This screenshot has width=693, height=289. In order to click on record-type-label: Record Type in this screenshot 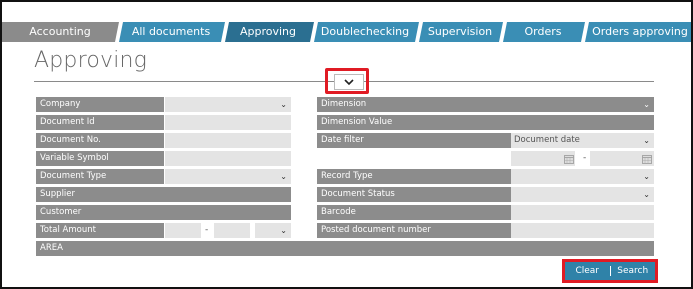, I will do `click(414, 176)`.